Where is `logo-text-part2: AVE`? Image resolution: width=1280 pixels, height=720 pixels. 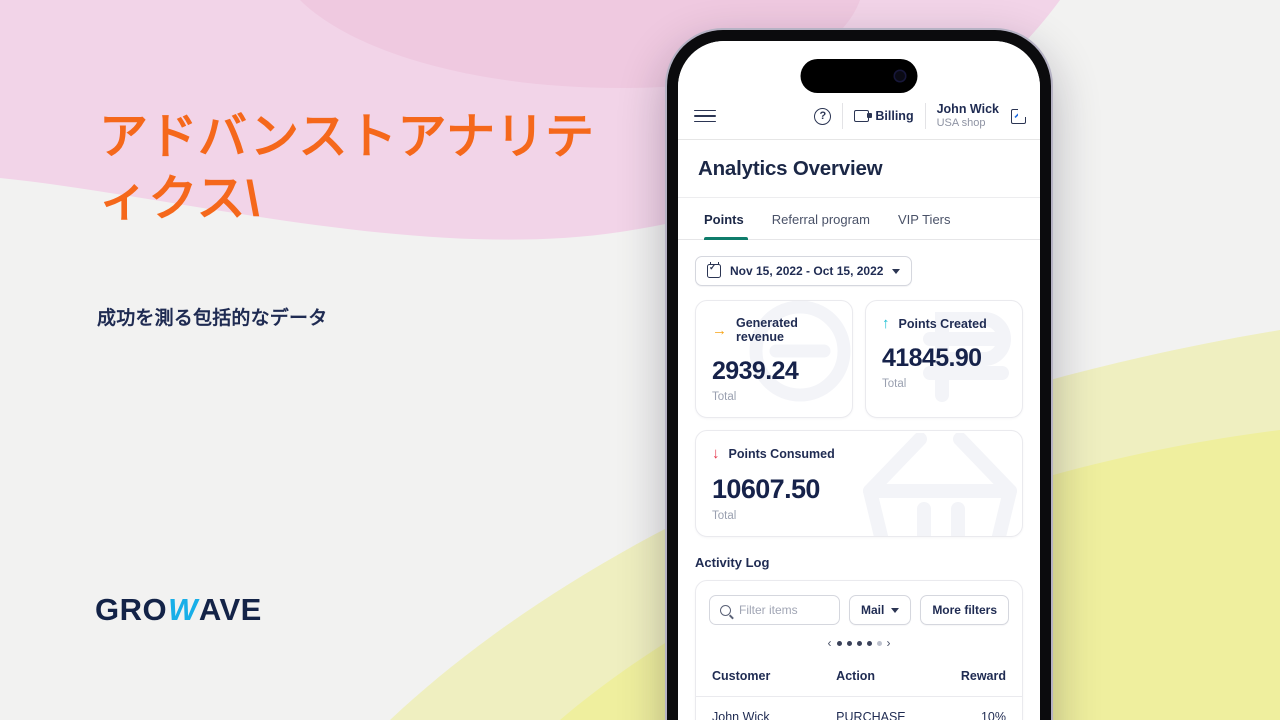
logo-text-part2: AVE is located at coordinates (230, 609).